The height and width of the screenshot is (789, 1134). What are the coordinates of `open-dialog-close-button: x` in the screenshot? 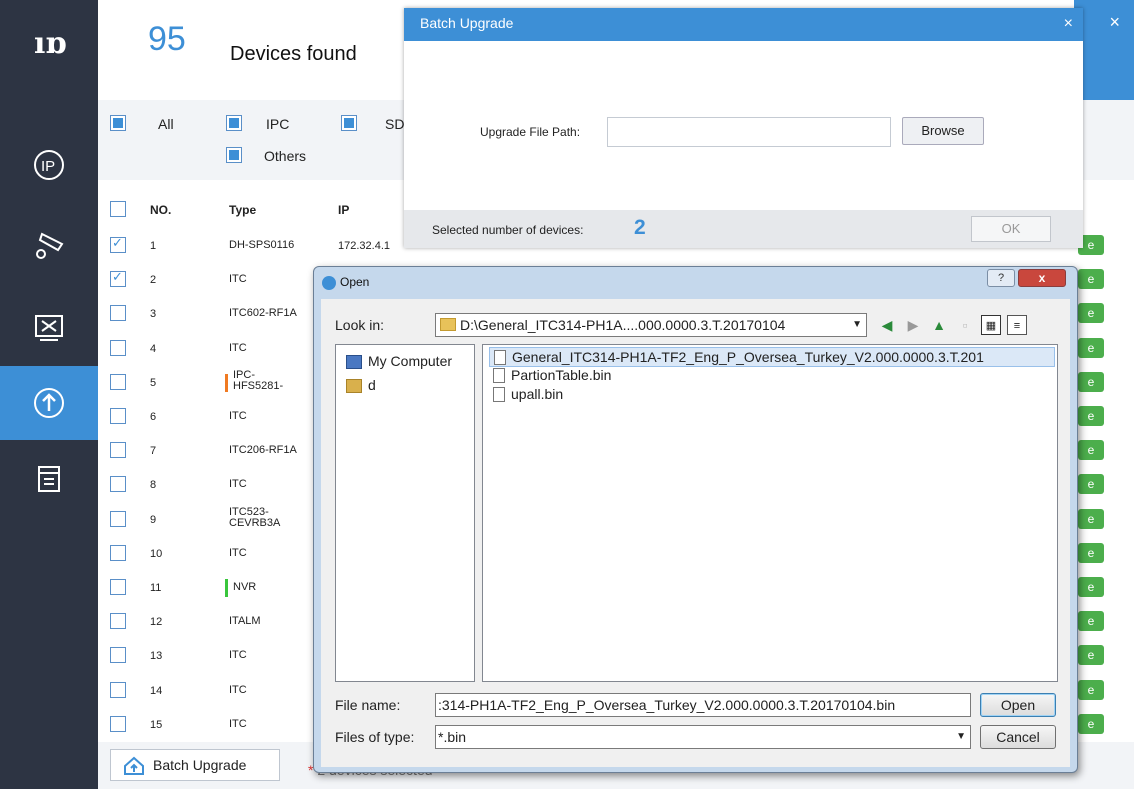 It's located at (1042, 278).